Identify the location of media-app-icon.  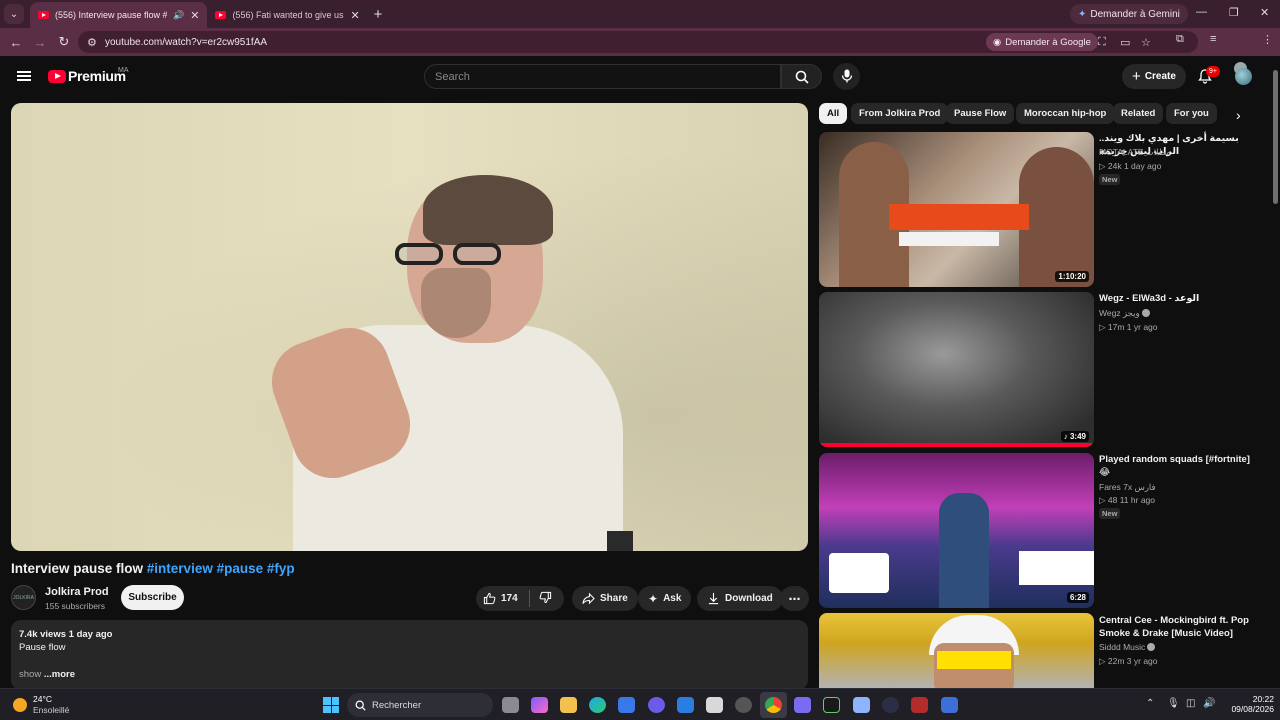
(919, 705).